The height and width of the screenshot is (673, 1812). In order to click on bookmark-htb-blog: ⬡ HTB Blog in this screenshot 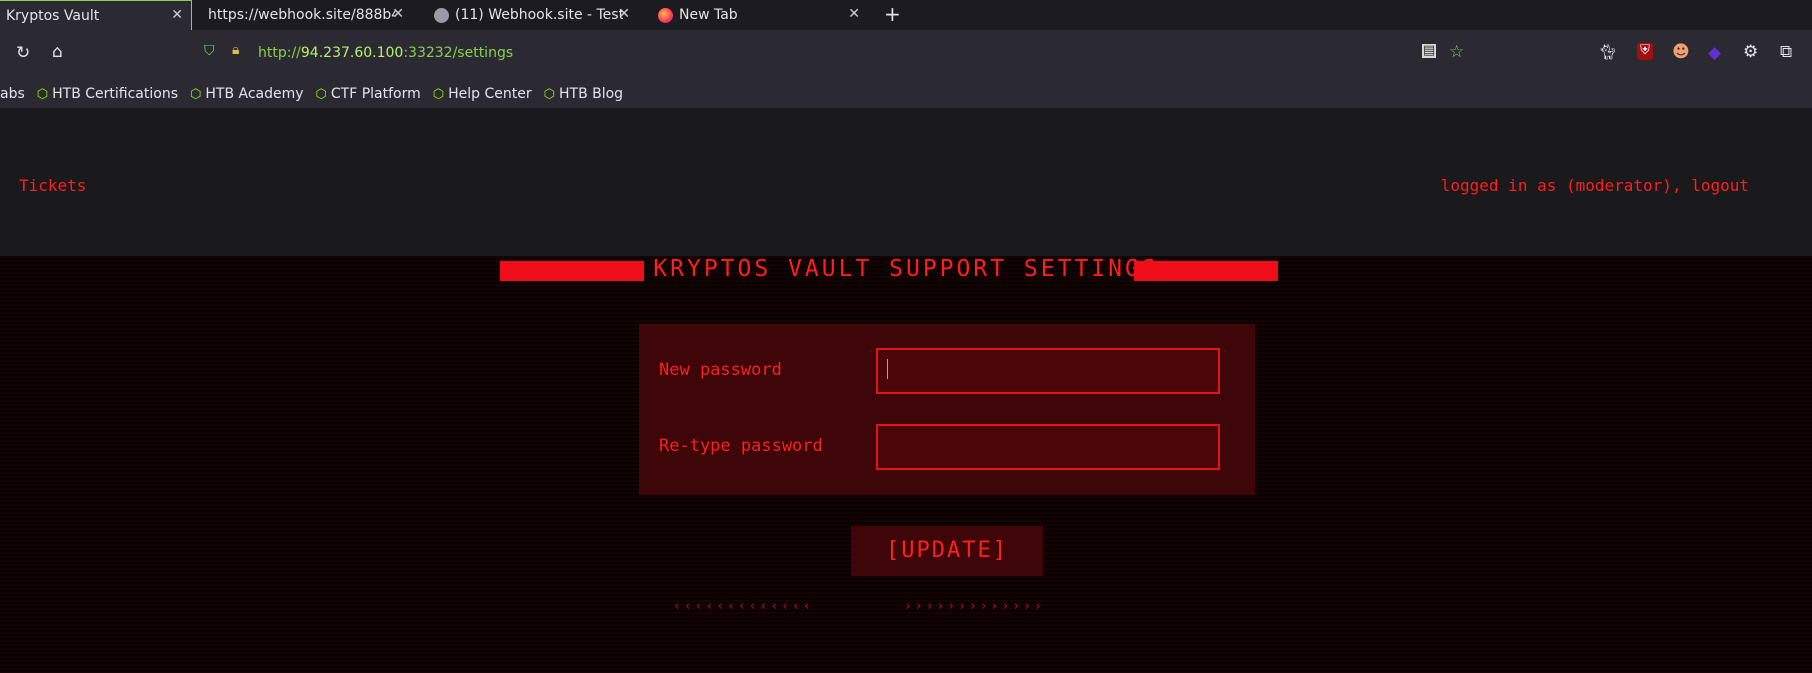, I will do `click(583, 94)`.